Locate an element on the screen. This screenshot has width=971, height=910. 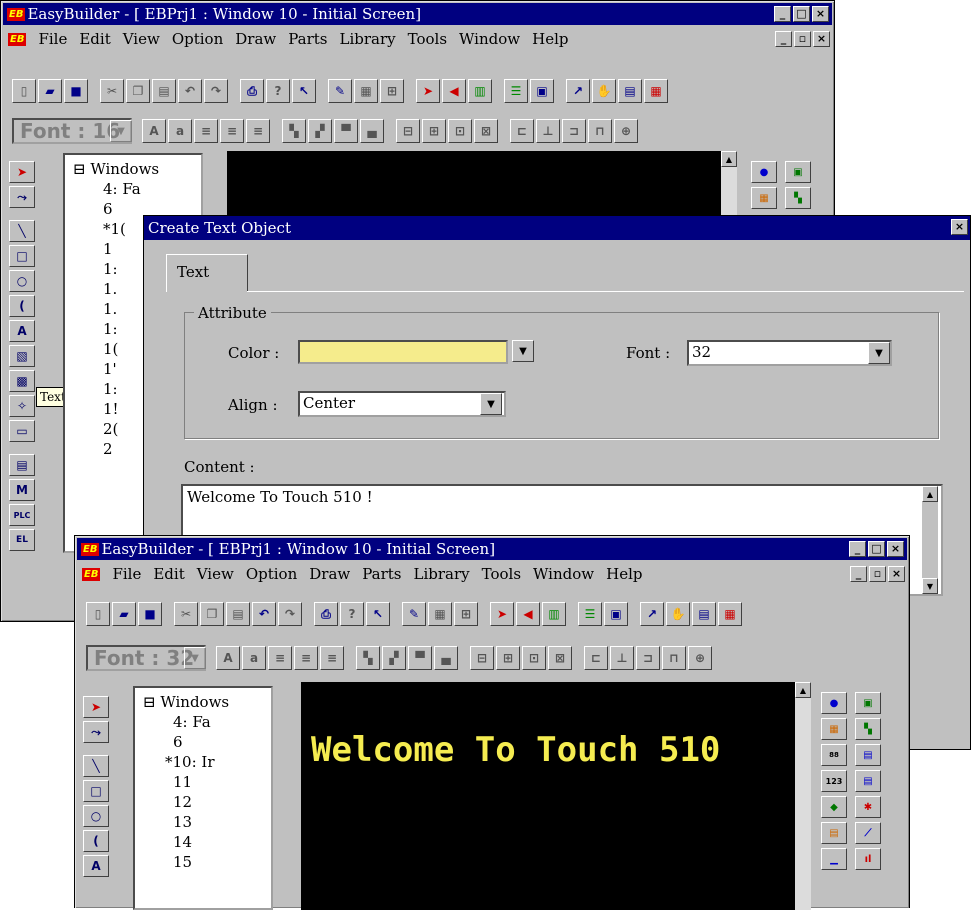
text-tool-icon: A is located at coordinates (96, 866).